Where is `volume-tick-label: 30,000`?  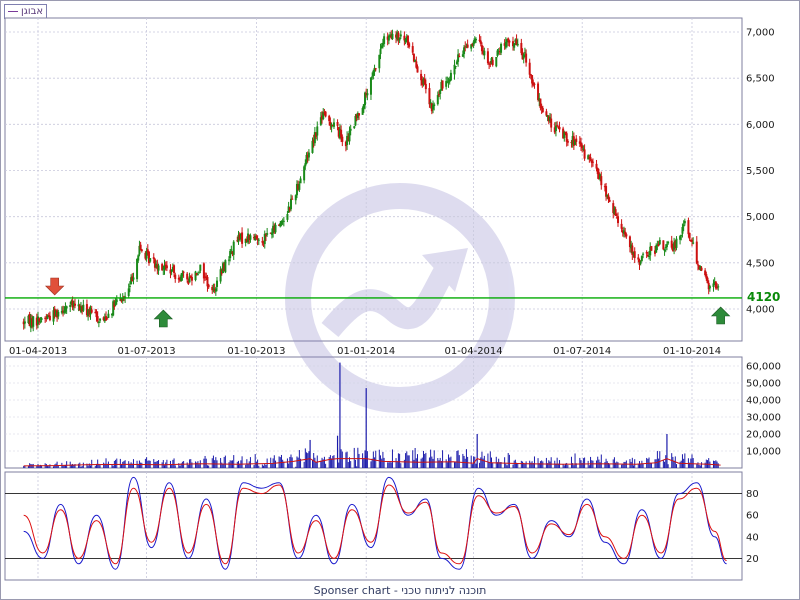
volume-tick-label: 30,000 is located at coordinates (763, 418).